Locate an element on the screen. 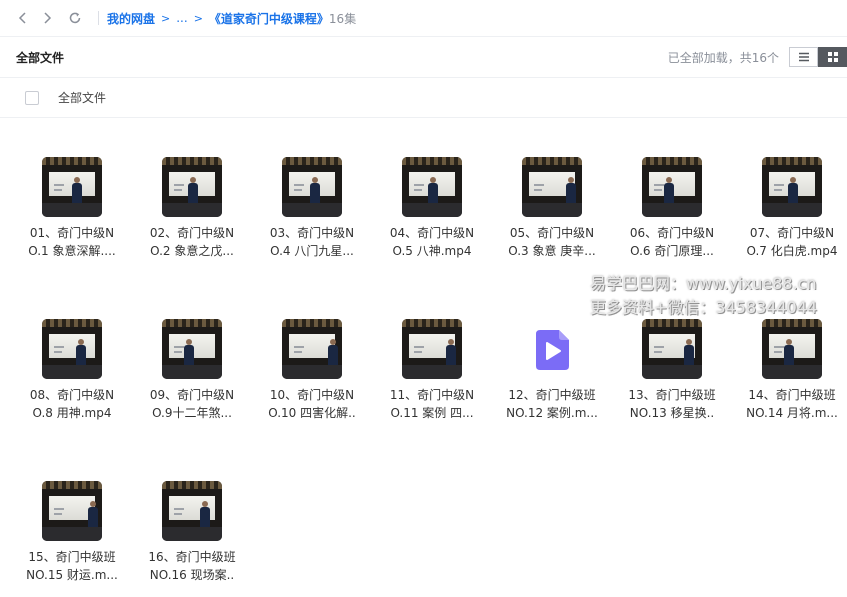 This screenshot has width=847, height=597. file-name-line-2: NO.16 现场案.. is located at coordinates (192, 575).